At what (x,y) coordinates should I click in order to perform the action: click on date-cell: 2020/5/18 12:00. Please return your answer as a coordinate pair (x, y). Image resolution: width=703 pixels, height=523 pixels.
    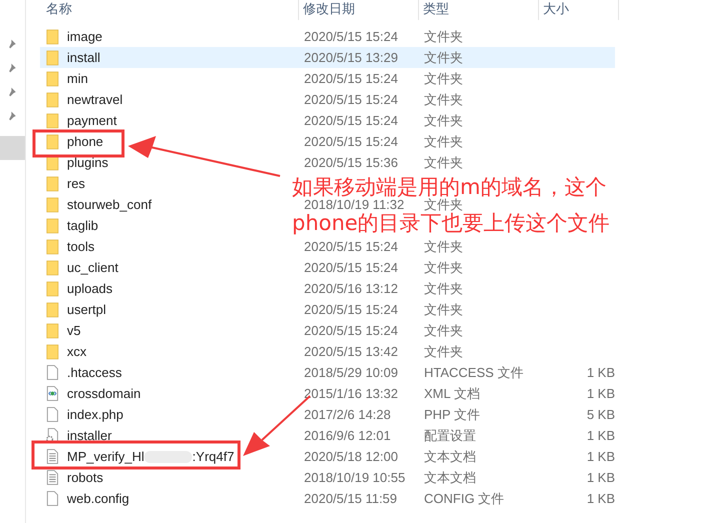
    Looking at the image, I should click on (351, 456).